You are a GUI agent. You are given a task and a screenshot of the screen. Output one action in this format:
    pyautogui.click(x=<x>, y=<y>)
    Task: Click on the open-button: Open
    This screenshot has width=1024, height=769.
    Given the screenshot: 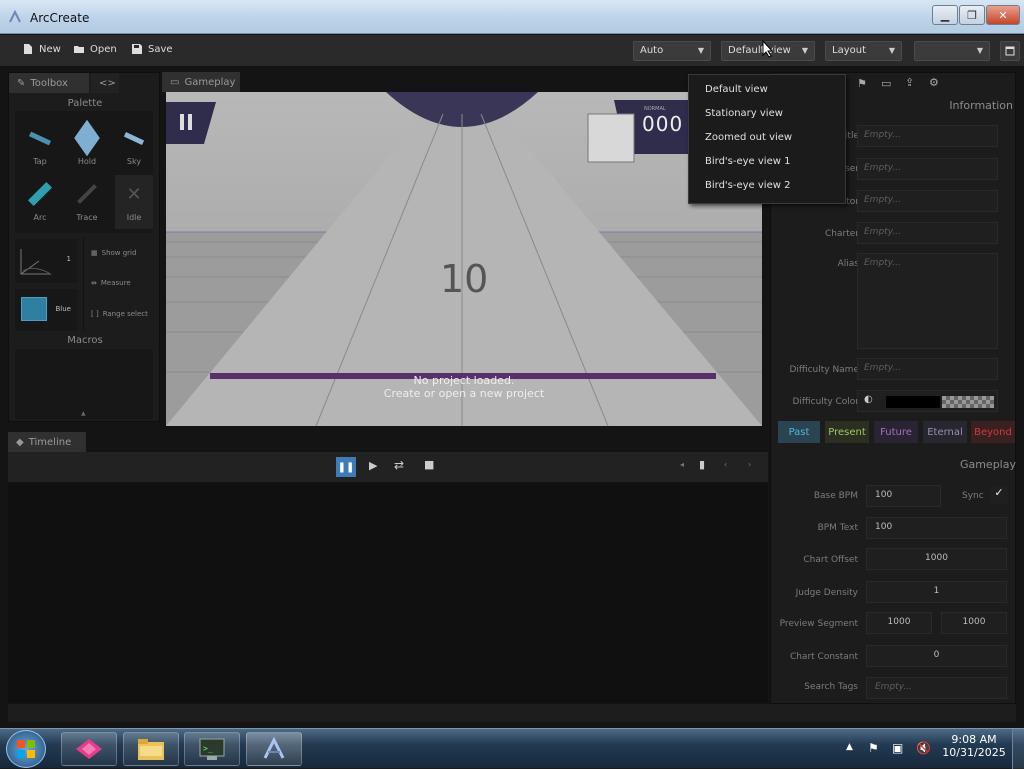 What is the action you would take?
    pyautogui.click(x=95, y=49)
    